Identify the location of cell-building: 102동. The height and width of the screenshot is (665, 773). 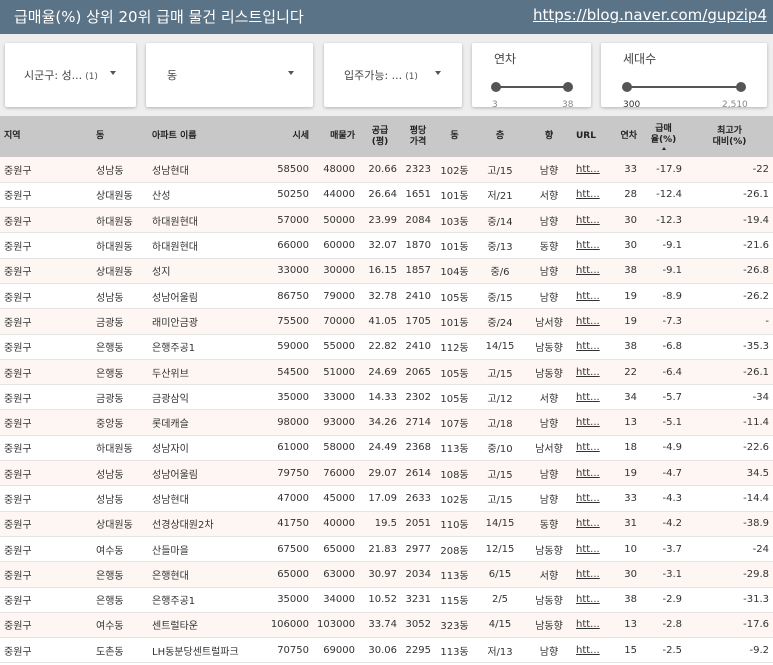
(454, 498).